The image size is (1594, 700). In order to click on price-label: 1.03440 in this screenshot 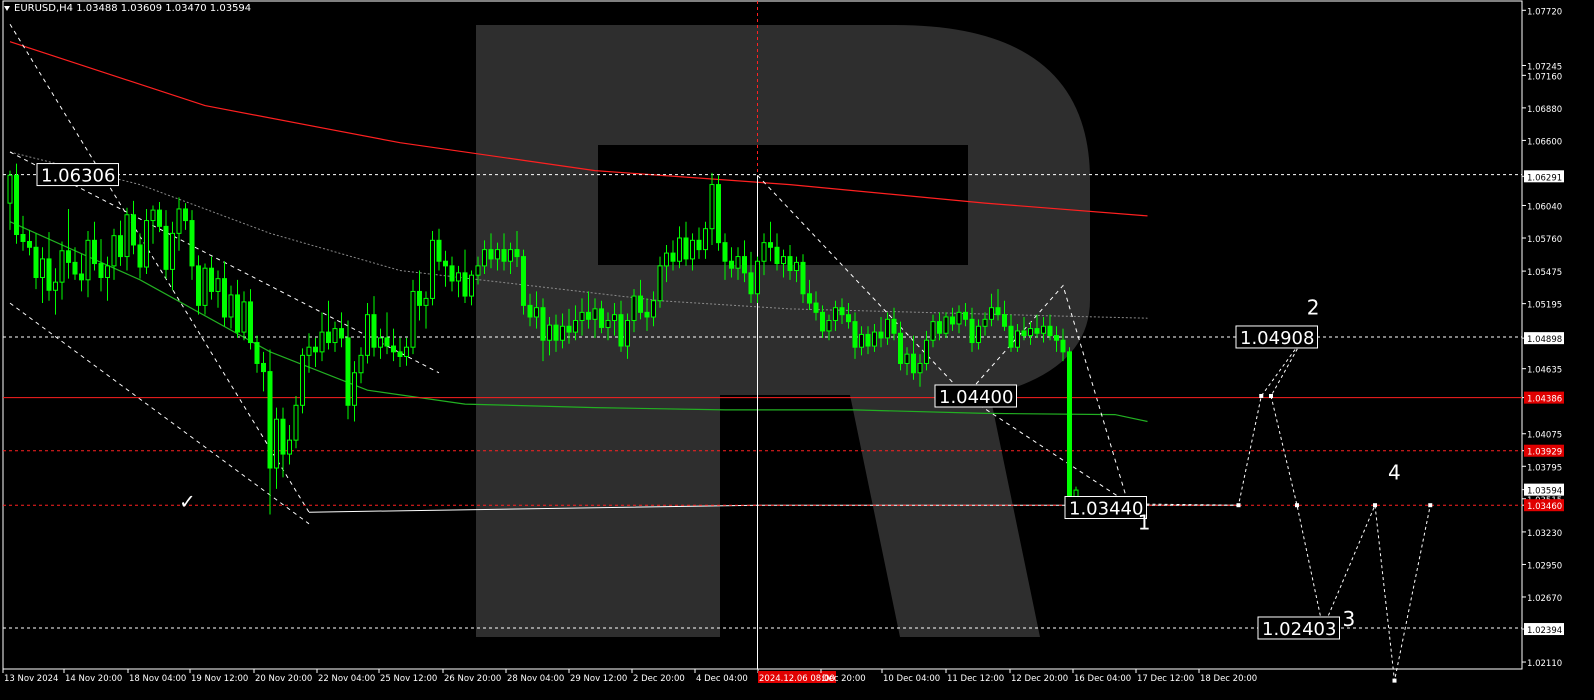, I will do `click(1106, 509)`.